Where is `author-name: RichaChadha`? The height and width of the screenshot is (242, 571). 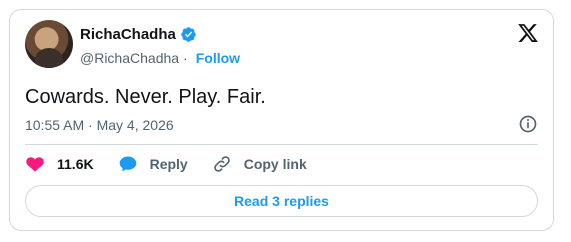 author-name: RichaChadha is located at coordinates (128, 34).